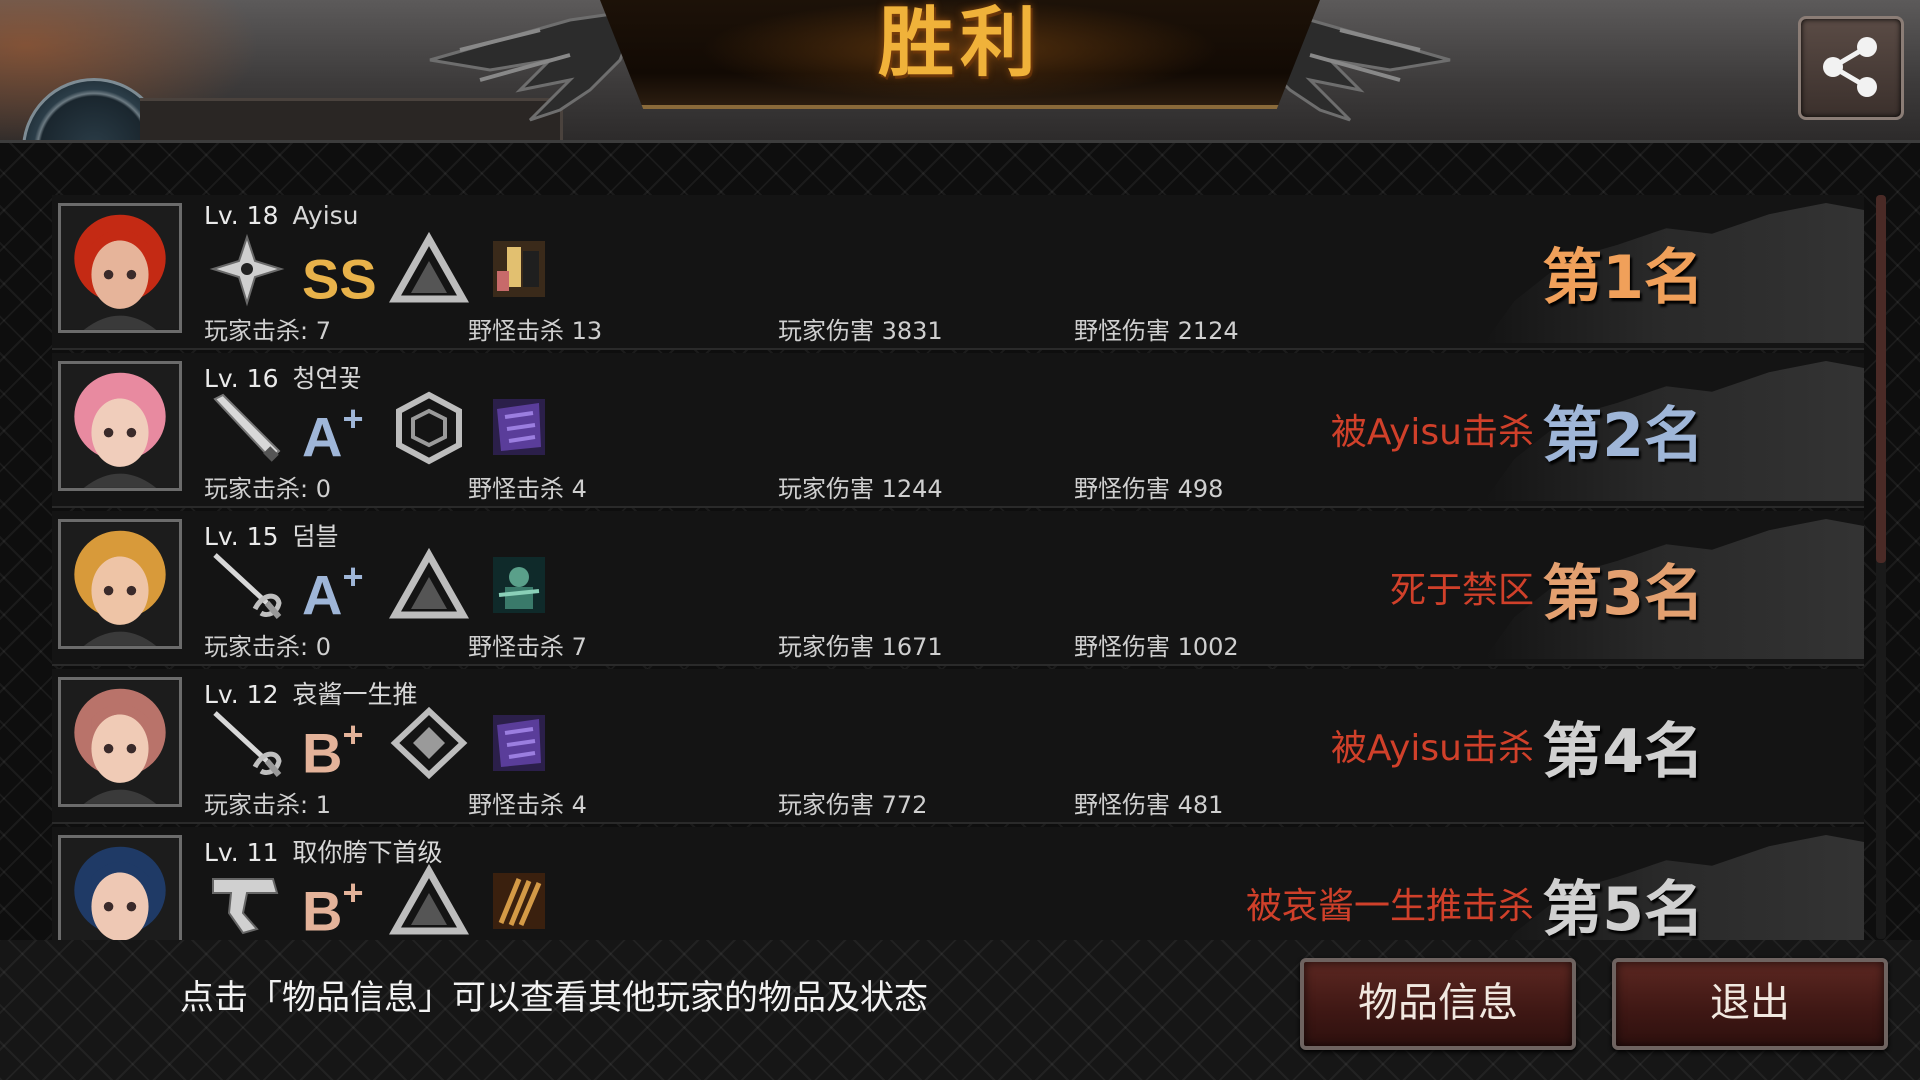 This screenshot has width=1920, height=1080. What do you see at coordinates (519, 585) in the screenshot?
I see `soldier-icon` at bounding box center [519, 585].